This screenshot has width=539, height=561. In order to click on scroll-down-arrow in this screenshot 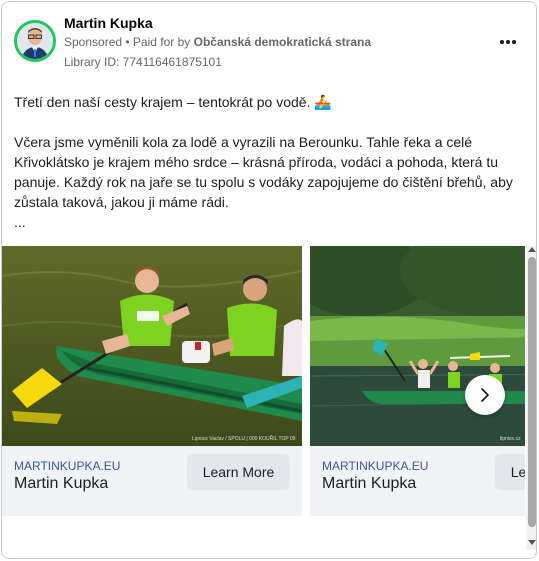, I will do `click(532, 542)`.